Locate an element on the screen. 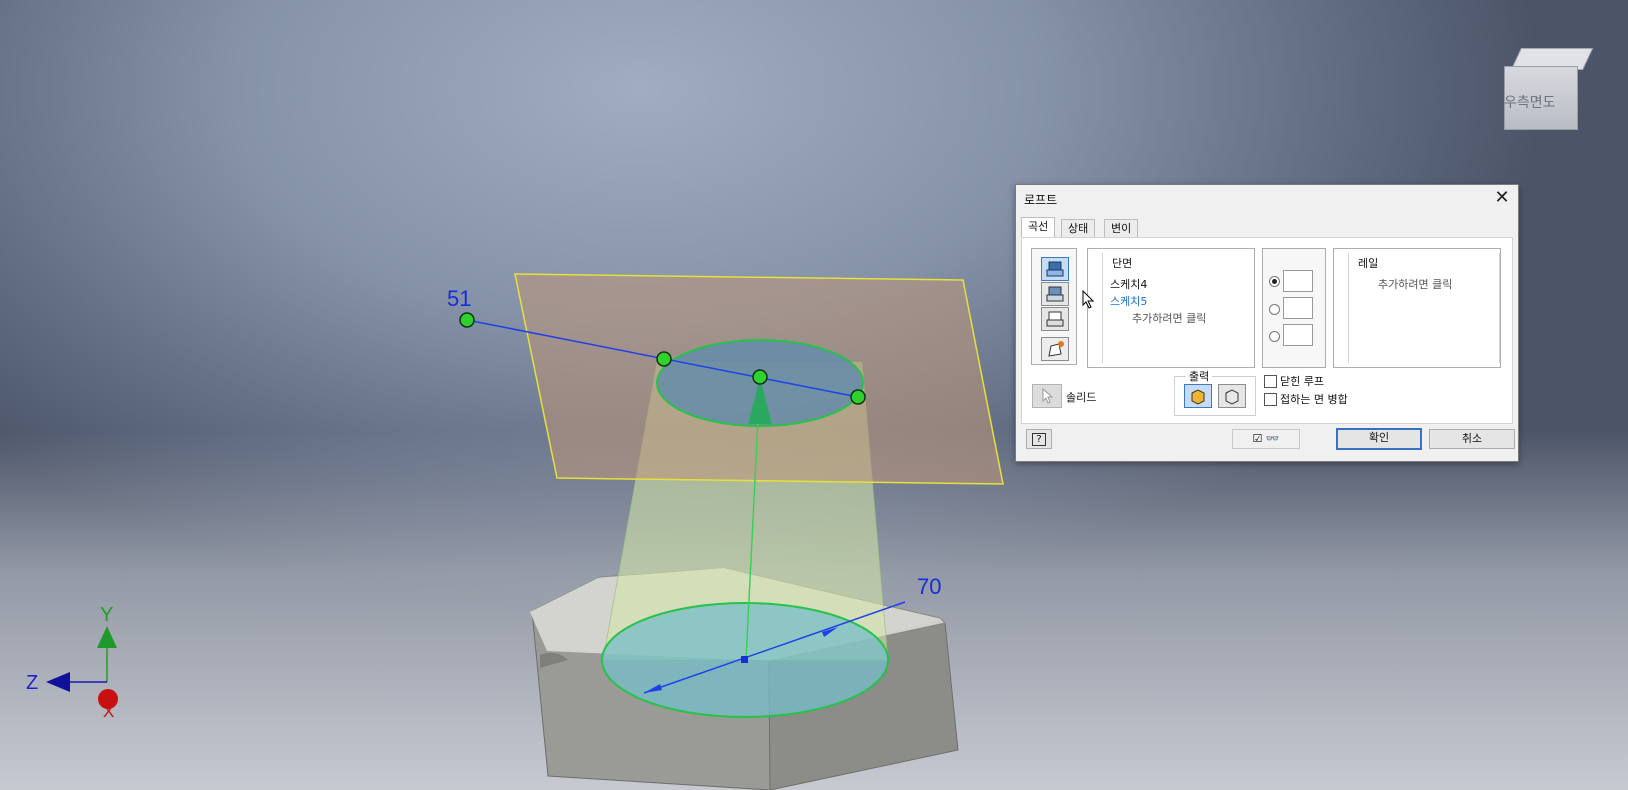  y-axis-label: Y is located at coordinates (107, 615).